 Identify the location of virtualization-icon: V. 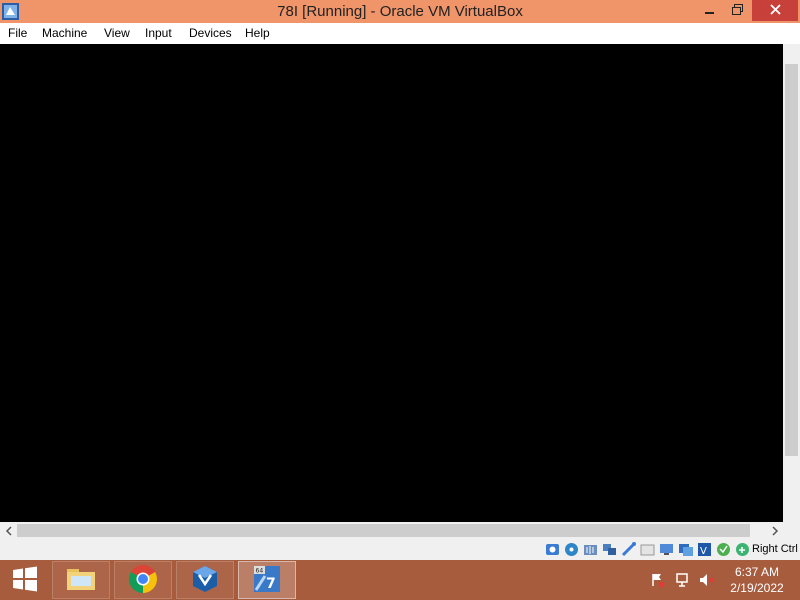
(705, 549).